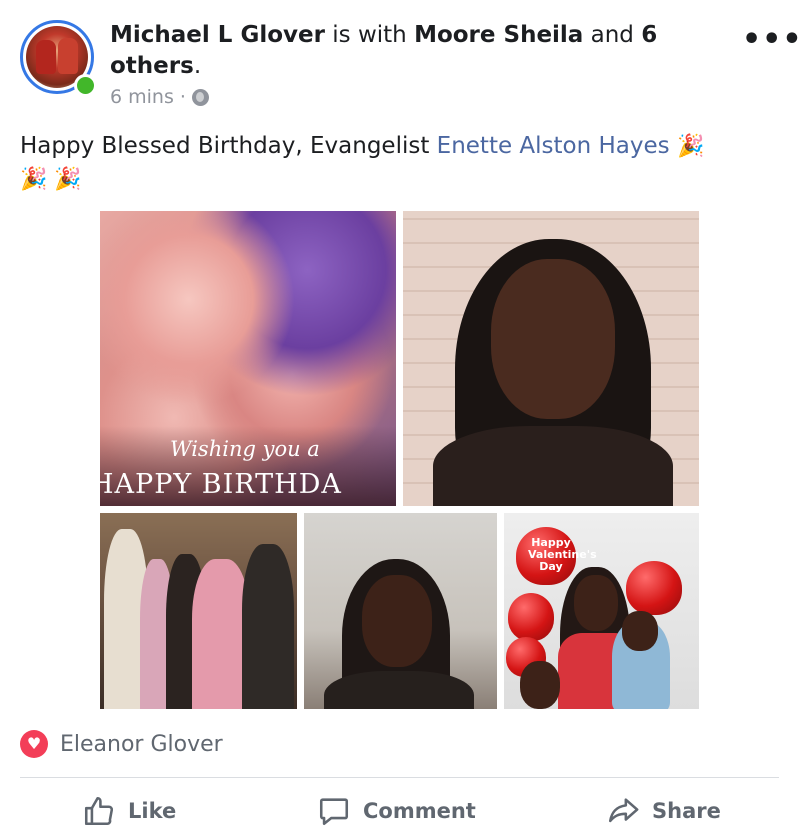 The width and height of the screenshot is (799, 839). I want to click on share-button: Share, so click(663, 811).